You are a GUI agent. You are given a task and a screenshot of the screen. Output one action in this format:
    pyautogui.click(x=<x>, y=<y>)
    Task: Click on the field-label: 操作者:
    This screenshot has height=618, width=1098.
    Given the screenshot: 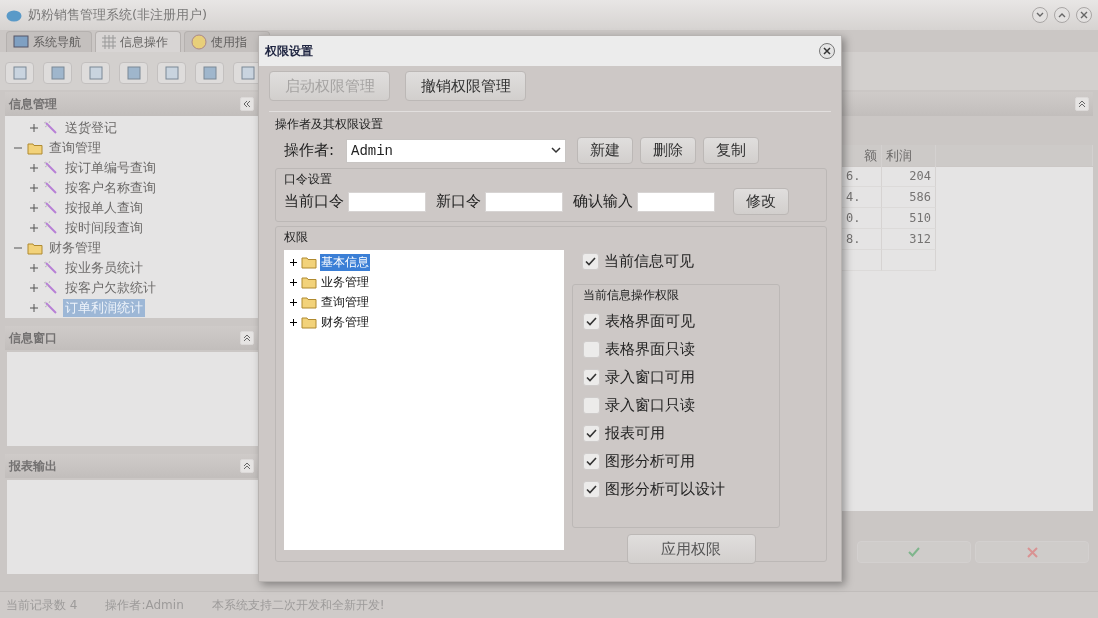 What is the action you would take?
    pyautogui.click(x=310, y=150)
    